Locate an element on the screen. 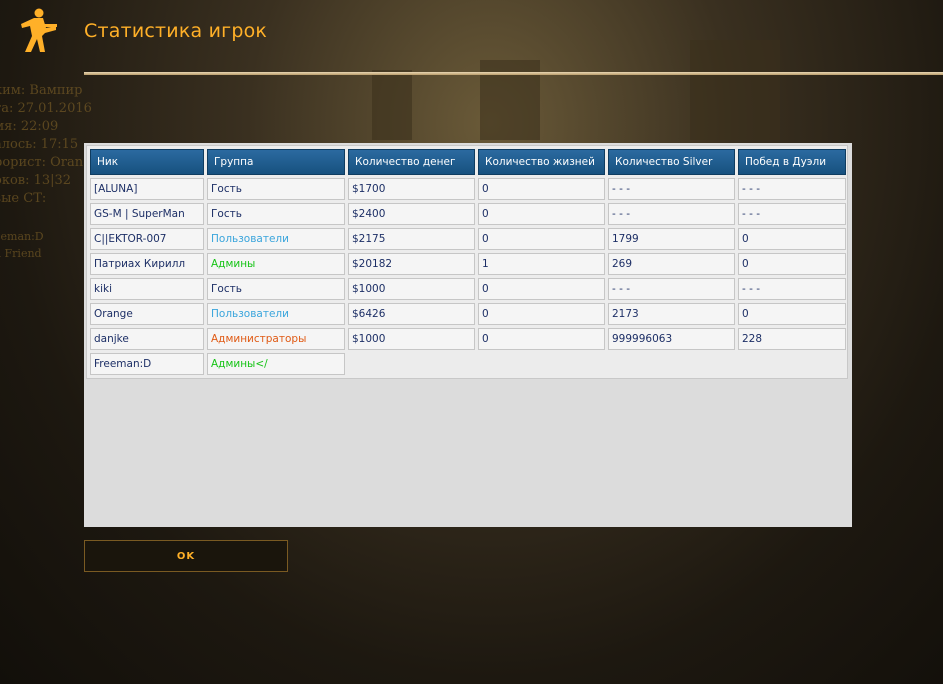 Image resolution: width=943 pixels, height=684 pixels. table-row: GS-M | SuperMan Гость $2400 0- - -- - - is located at coordinates (468, 214).